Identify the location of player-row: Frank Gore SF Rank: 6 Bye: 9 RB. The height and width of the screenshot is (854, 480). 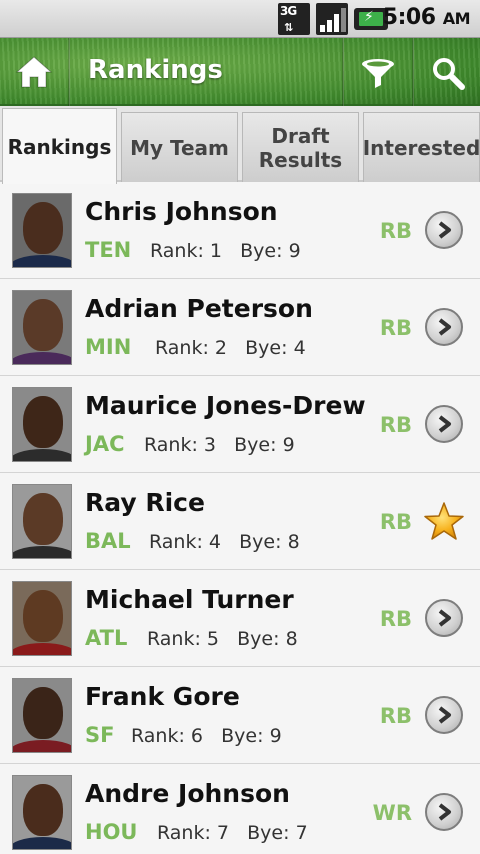
(240, 715).